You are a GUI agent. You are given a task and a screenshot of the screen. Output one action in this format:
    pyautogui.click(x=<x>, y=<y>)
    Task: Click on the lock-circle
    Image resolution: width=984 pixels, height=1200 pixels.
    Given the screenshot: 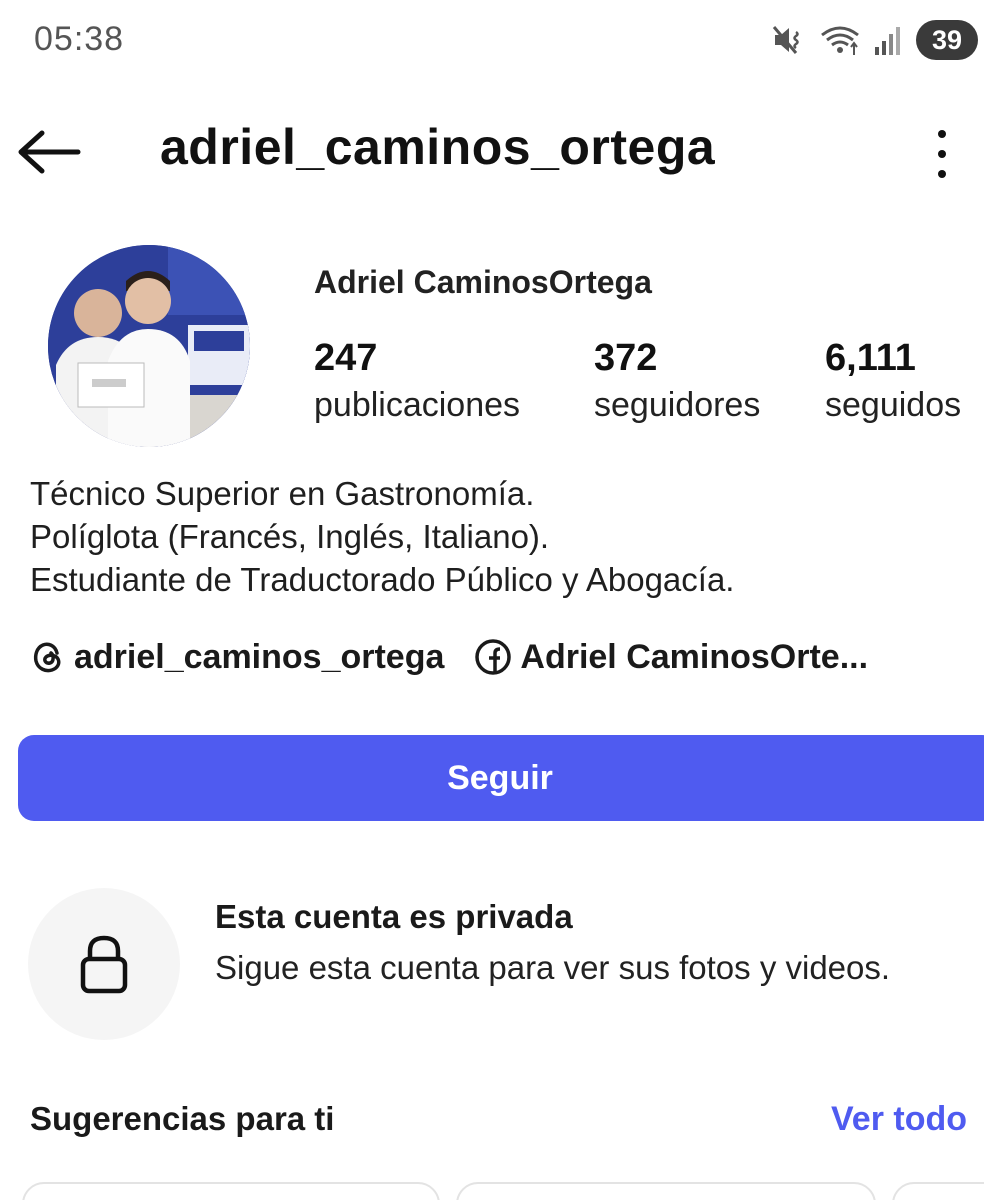 What is the action you would take?
    pyautogui.click(x=104, y=964)
    